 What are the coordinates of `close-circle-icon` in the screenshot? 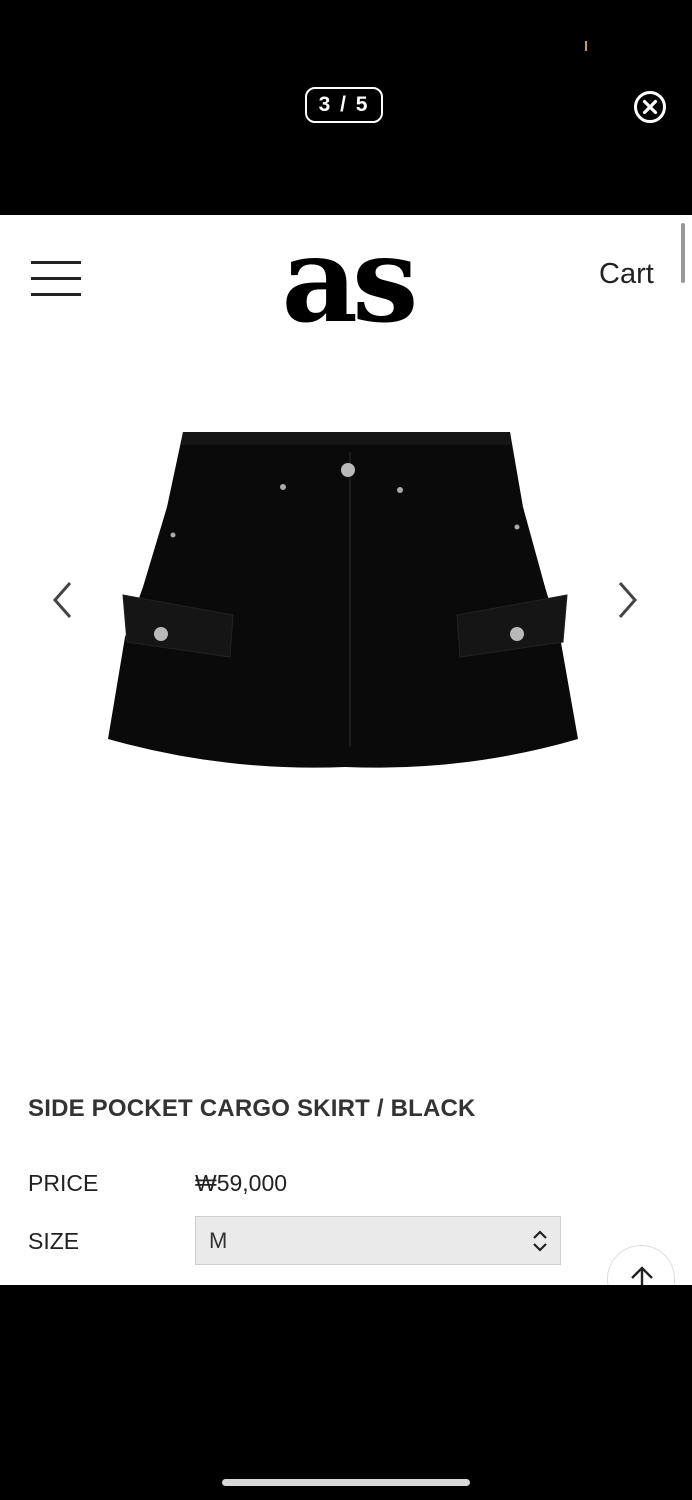 It's located at (650, 107).